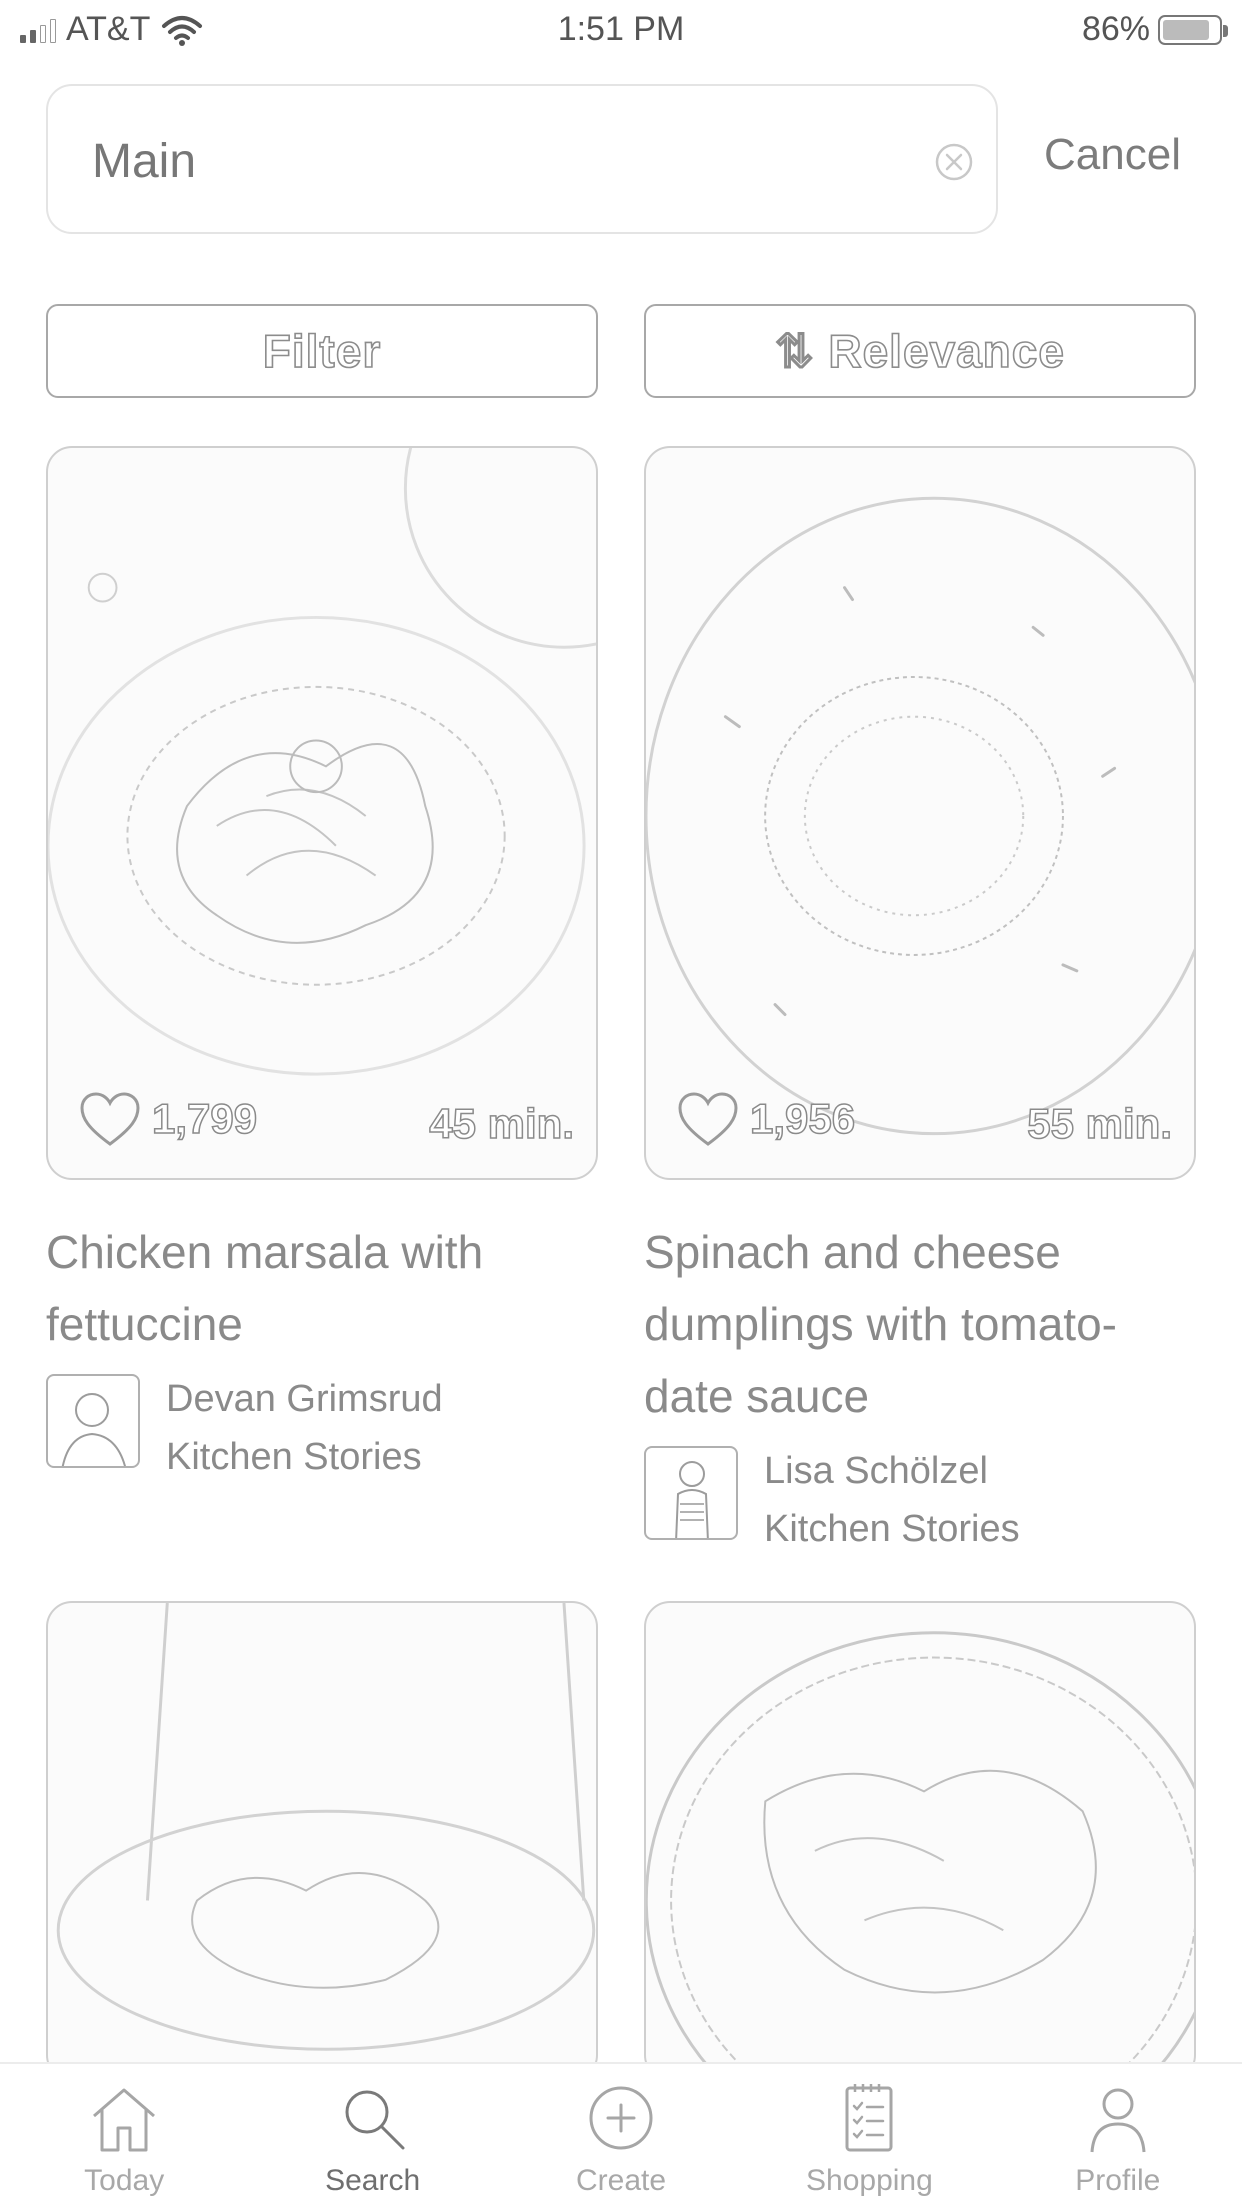 The width and height of the screenshot is (1242, 2208). What do you see at coordinates (322, 351) in the screenshot?
I see `filter-button: Filter` at bounding box center [322, 351].